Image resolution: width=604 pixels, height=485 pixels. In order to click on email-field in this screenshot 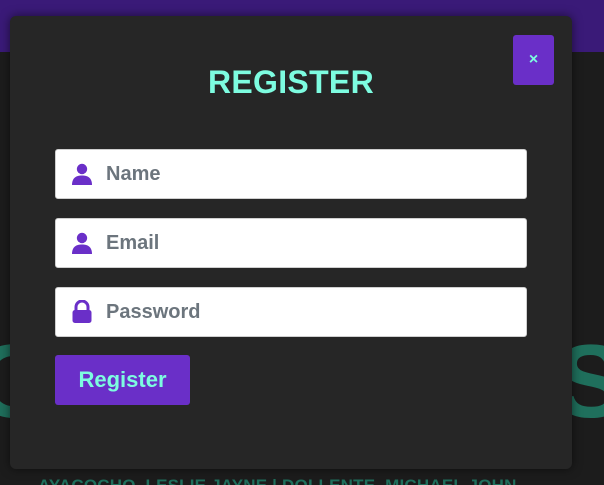, I will do `click(291, 243)`.